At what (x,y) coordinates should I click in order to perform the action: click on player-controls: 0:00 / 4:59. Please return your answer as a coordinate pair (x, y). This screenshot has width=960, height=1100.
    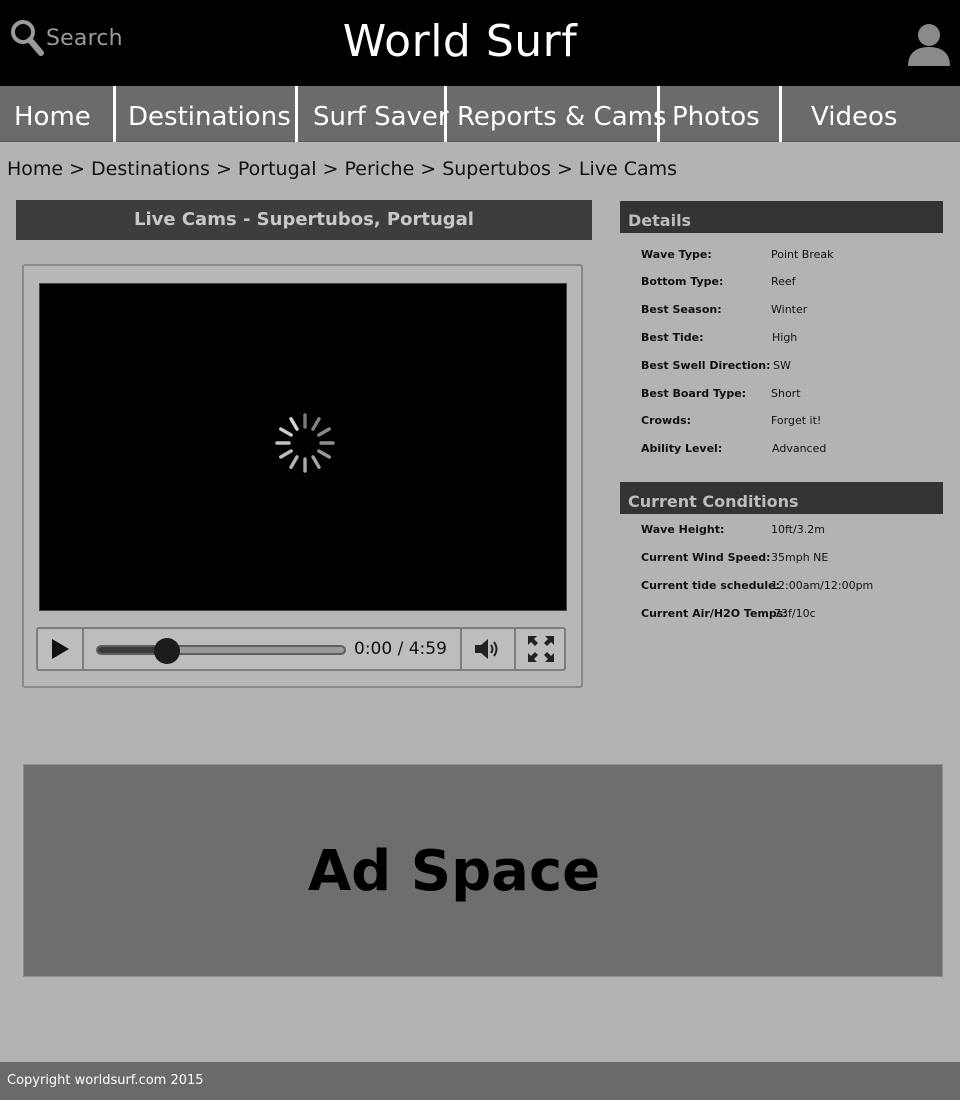
    Looking at the image, I should click on (301, 649).